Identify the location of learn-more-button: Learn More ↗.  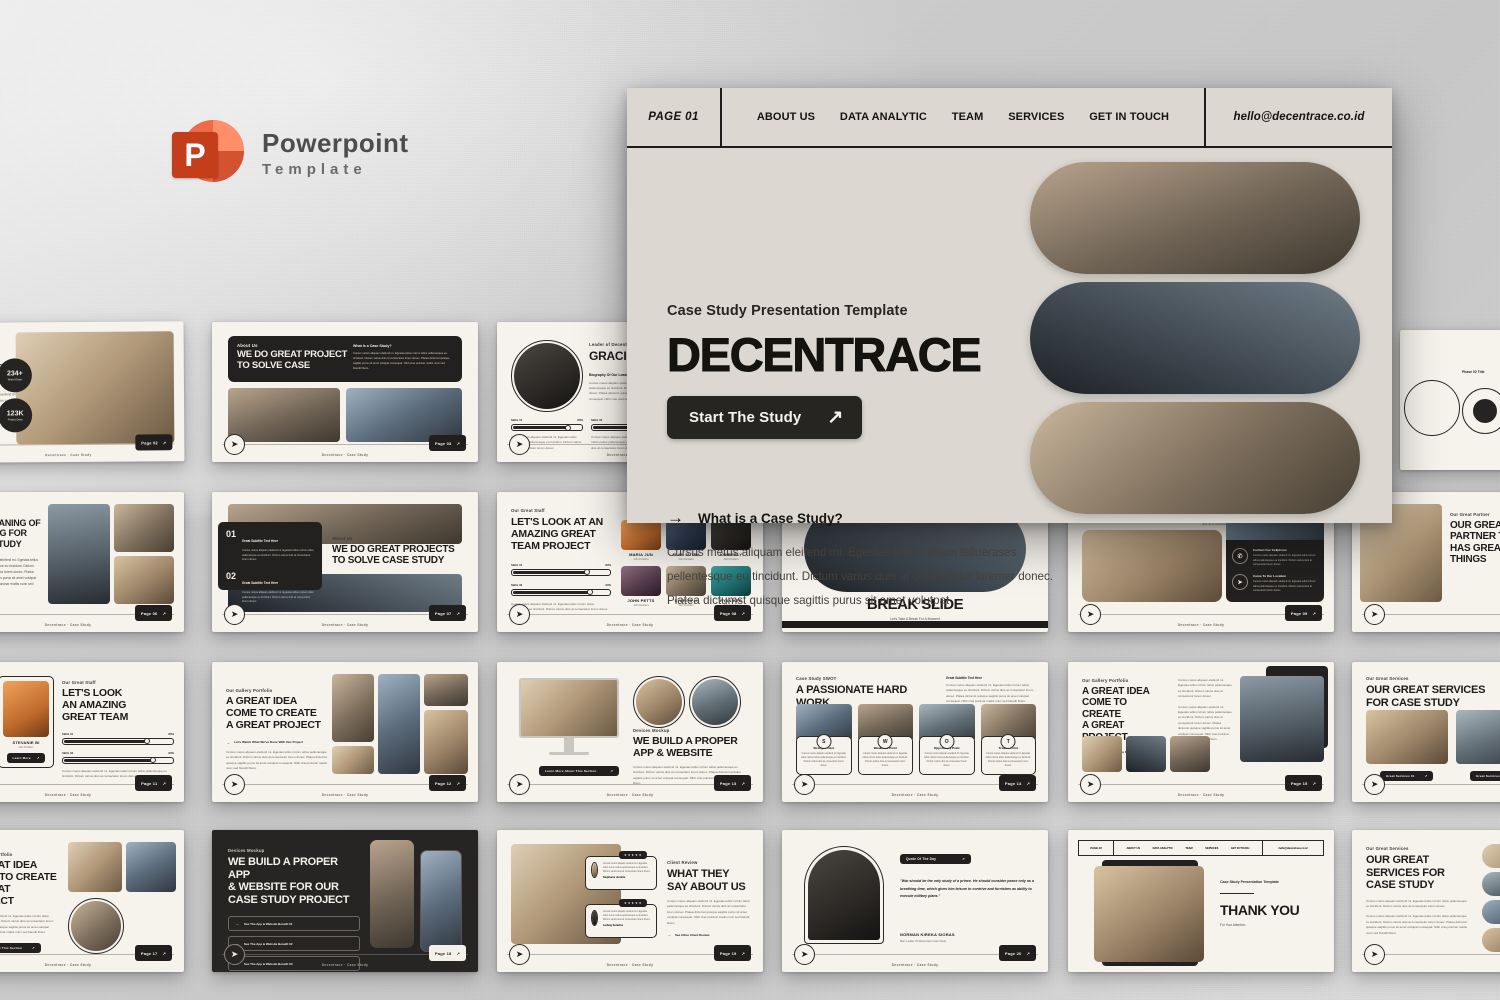
(26, 758).